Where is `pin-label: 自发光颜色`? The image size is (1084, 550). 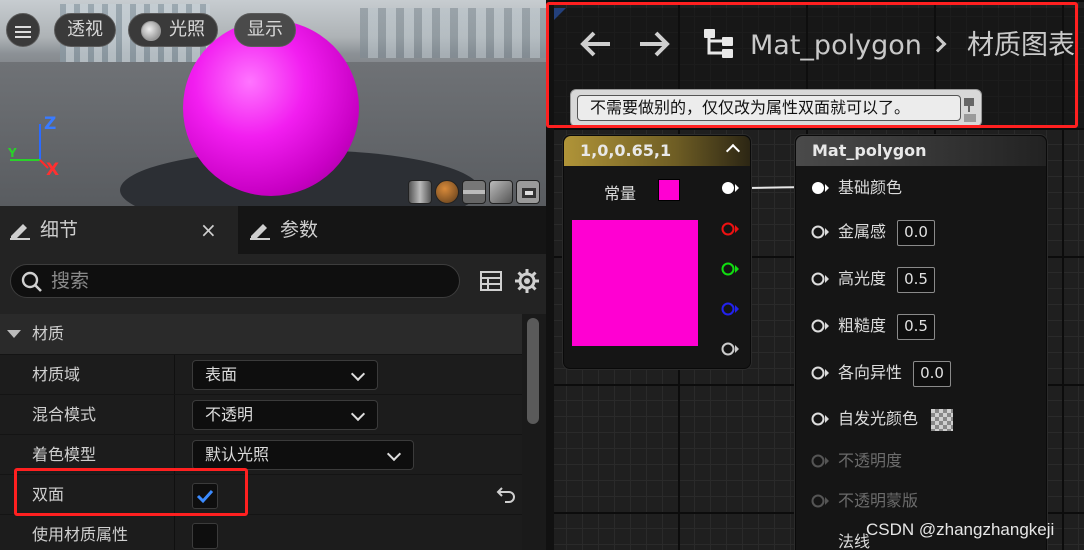 pin-label: 自发光颜色 is located at coordinates (878, 418).